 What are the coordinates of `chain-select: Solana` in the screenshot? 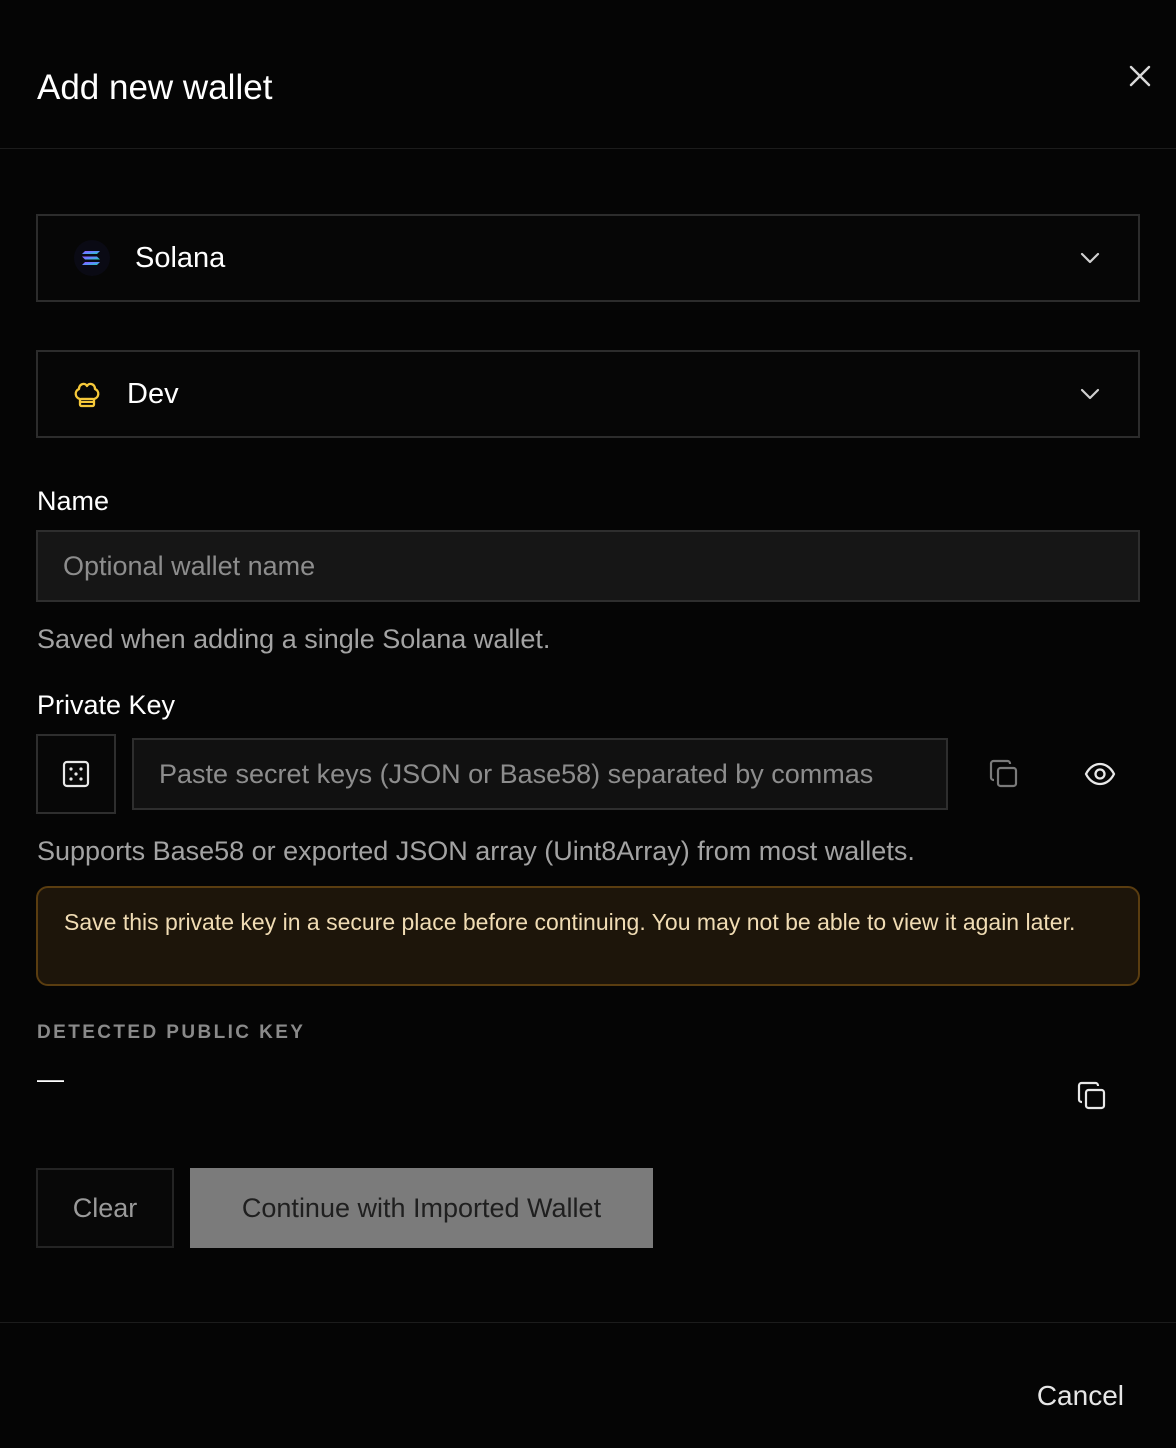 It's located at (588, 258).